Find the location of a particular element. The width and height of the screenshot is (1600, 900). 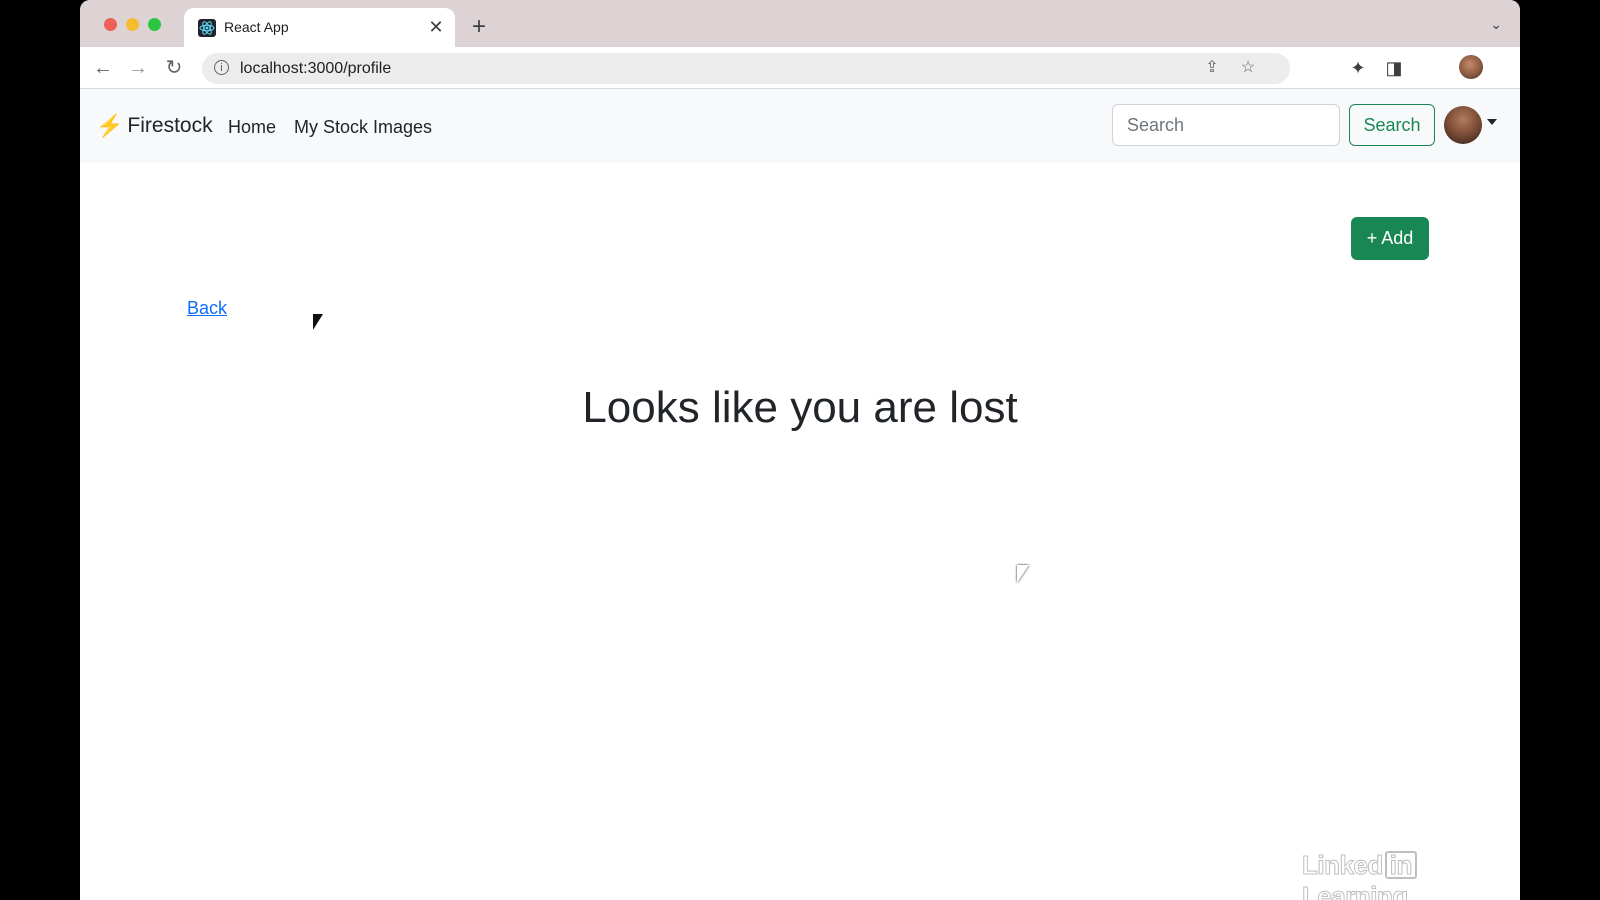

address-bar: i localhost:3000/profile ⇪ ☆ is located at coordinates (746, 68).